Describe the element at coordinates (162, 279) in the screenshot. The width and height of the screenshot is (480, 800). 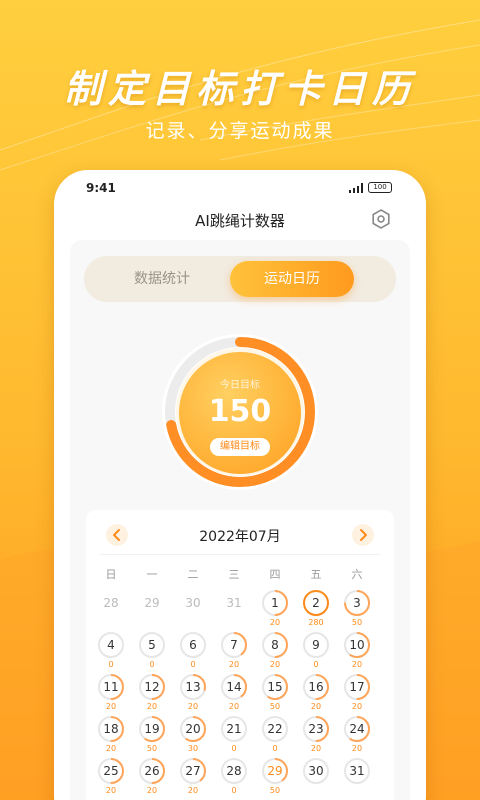
I see `tab-data-stats: 数据统计` at that location.